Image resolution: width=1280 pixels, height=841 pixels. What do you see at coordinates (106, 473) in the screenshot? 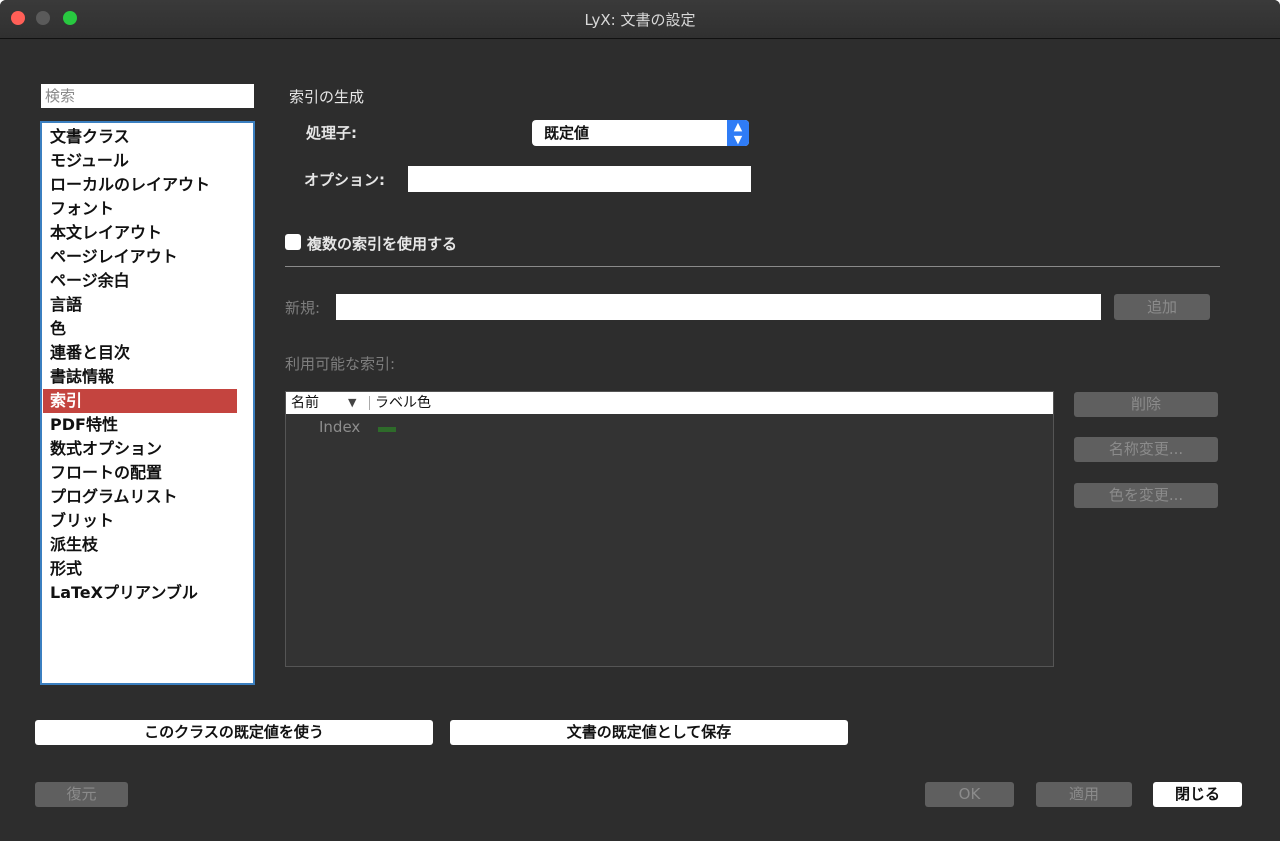
I see `category-item-float-placement: フロートの配置` at bounding box center [106, 473].